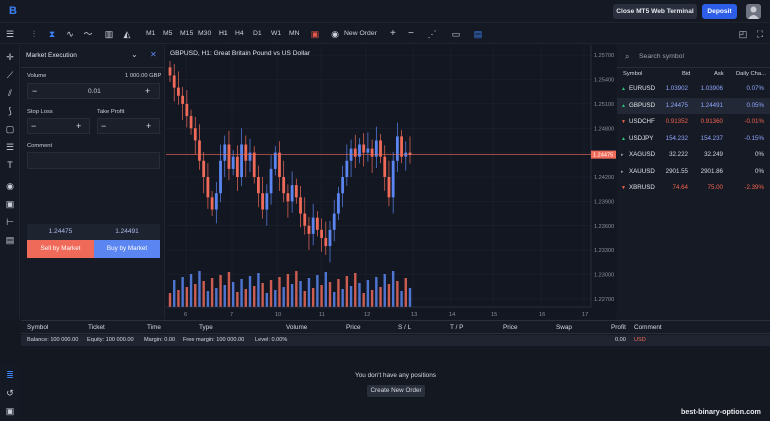 The width and height of the screenshot is (770, 421). What do you see at coordinates (10, 204) in the screenshot?
I see `lock-icon: ▣` at bounding box center [10, 204].